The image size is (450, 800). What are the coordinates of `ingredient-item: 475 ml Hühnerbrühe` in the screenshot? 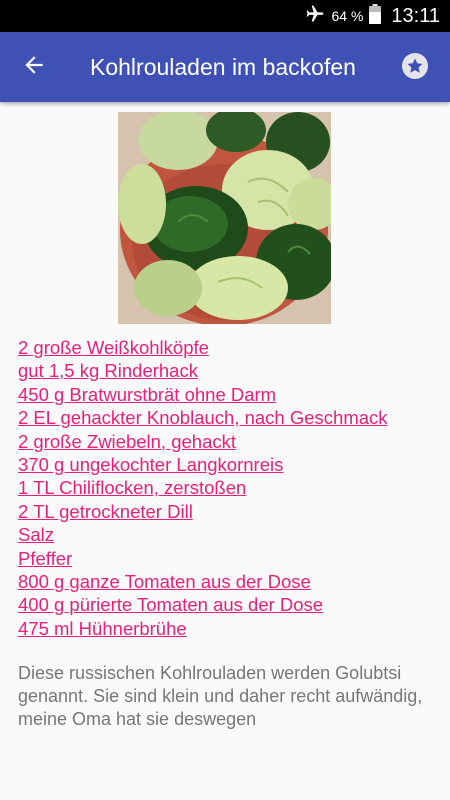 It's located at (228, 628).